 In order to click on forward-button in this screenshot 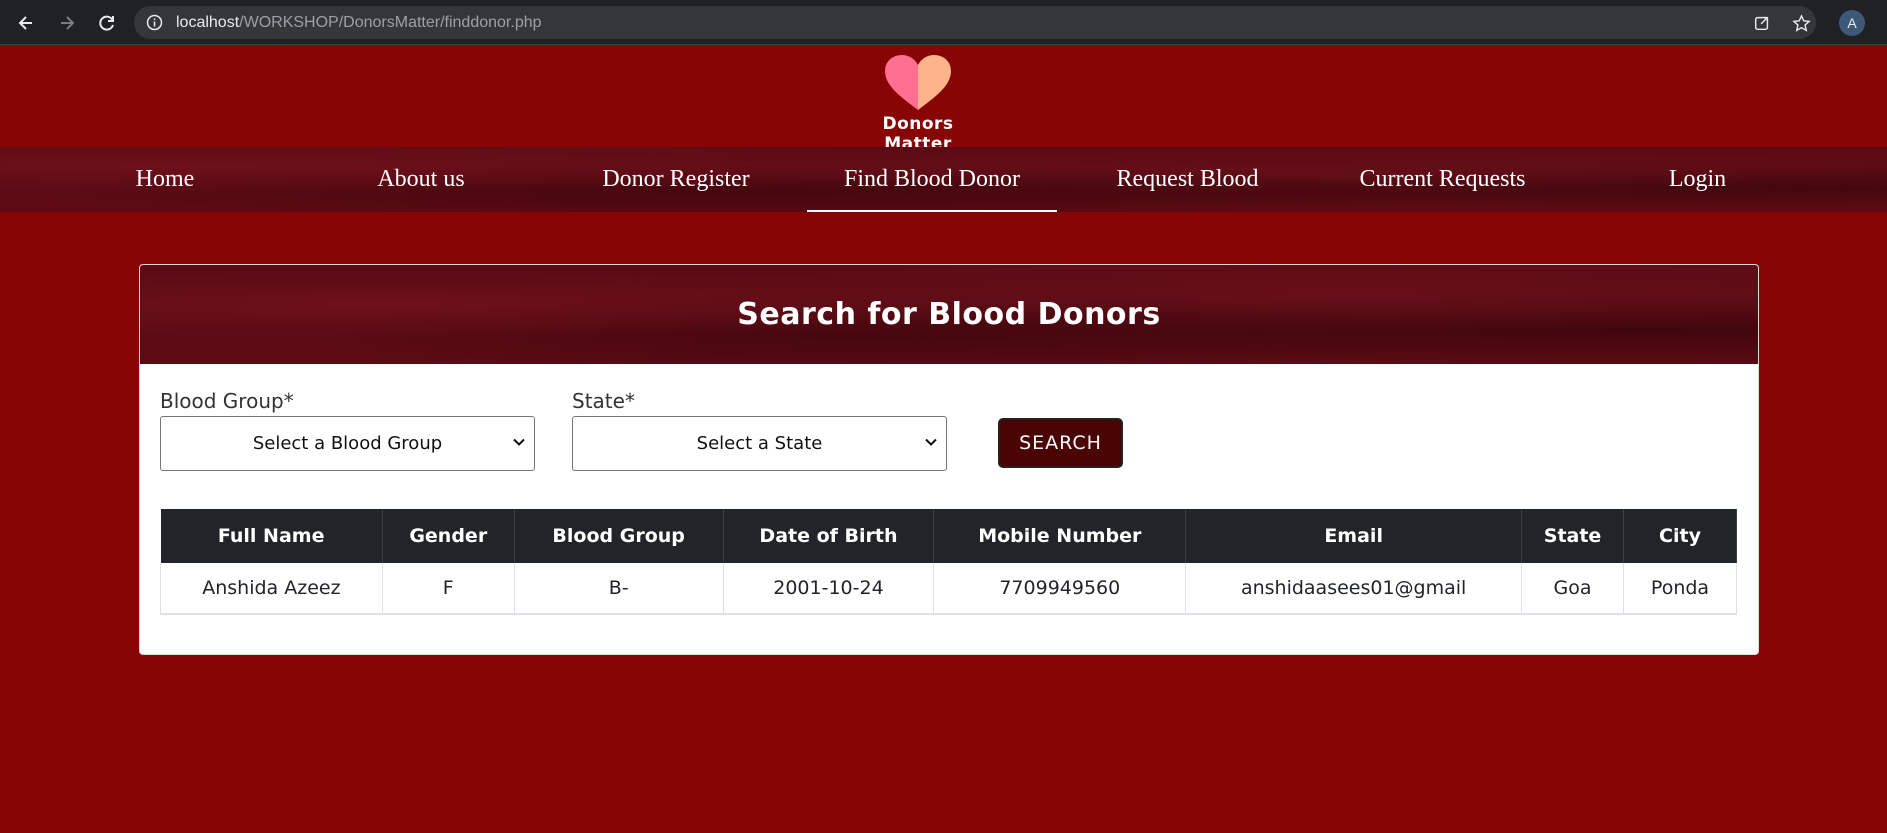, I will do `click(67, 23)`.